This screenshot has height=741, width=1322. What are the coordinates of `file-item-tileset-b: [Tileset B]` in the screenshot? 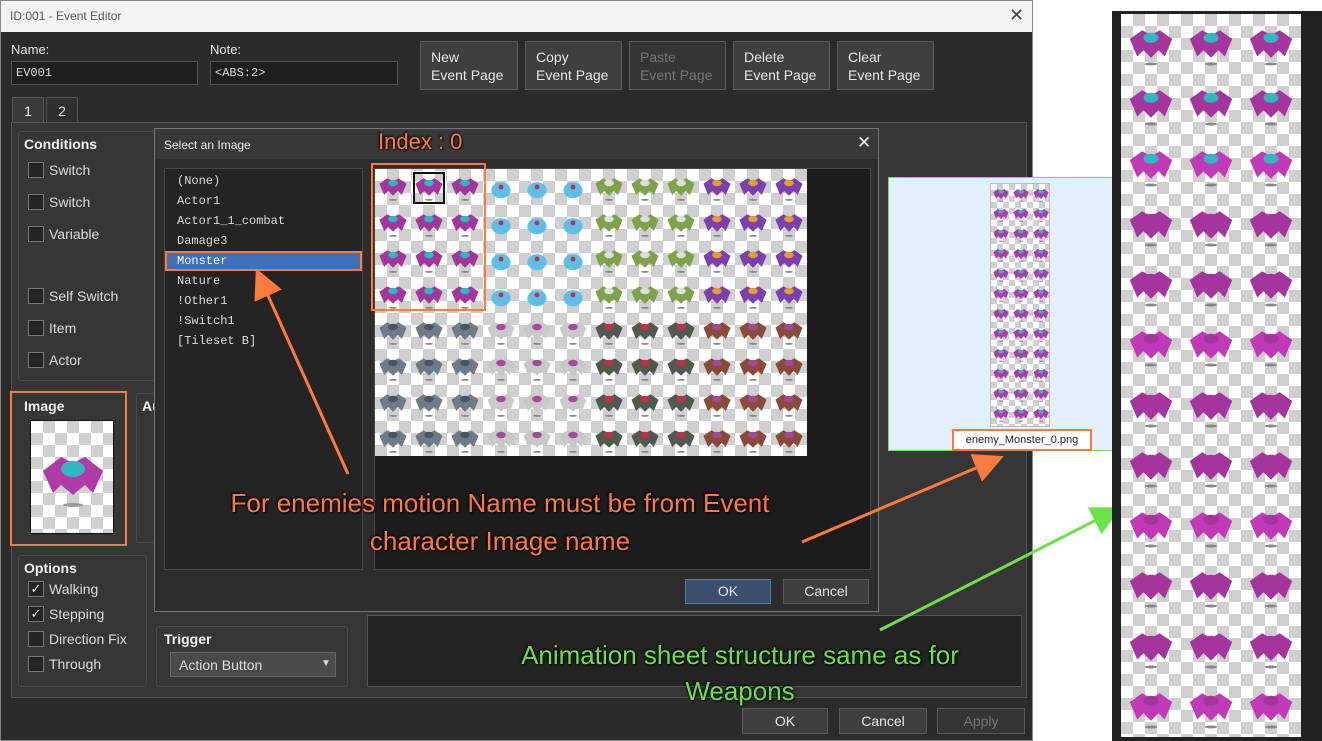 It's located at (263, 341).